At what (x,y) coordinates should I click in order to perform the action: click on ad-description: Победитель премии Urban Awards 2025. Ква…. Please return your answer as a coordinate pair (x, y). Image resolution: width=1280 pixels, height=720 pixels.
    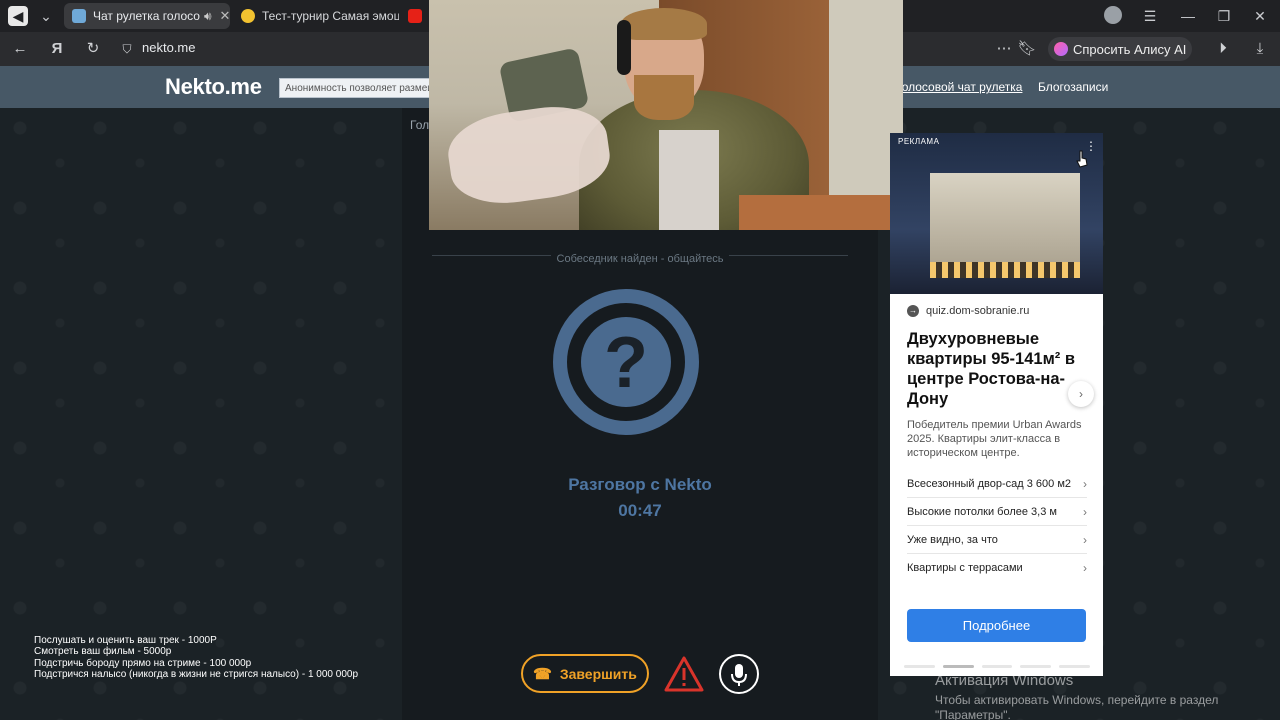
    Looking at the image, I should click on (994, 439).